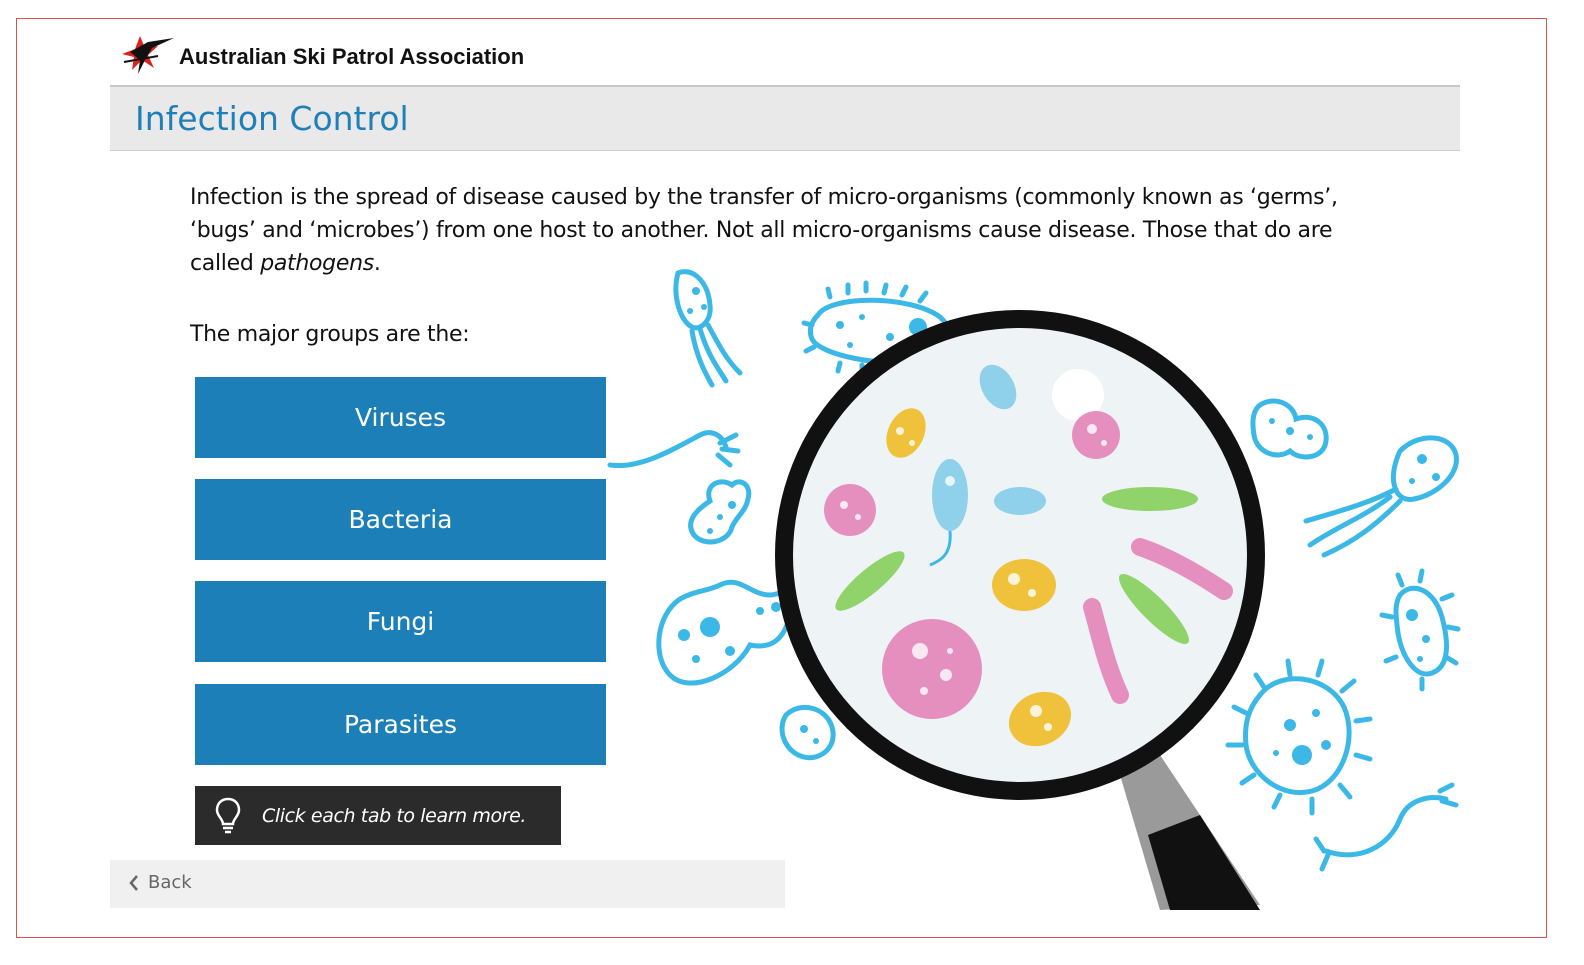 This screenshot has height=965, width=1584. Describe the element at coordinates (148, 55) in the screenshot. I see `skier-star-logo-icon` at that location.